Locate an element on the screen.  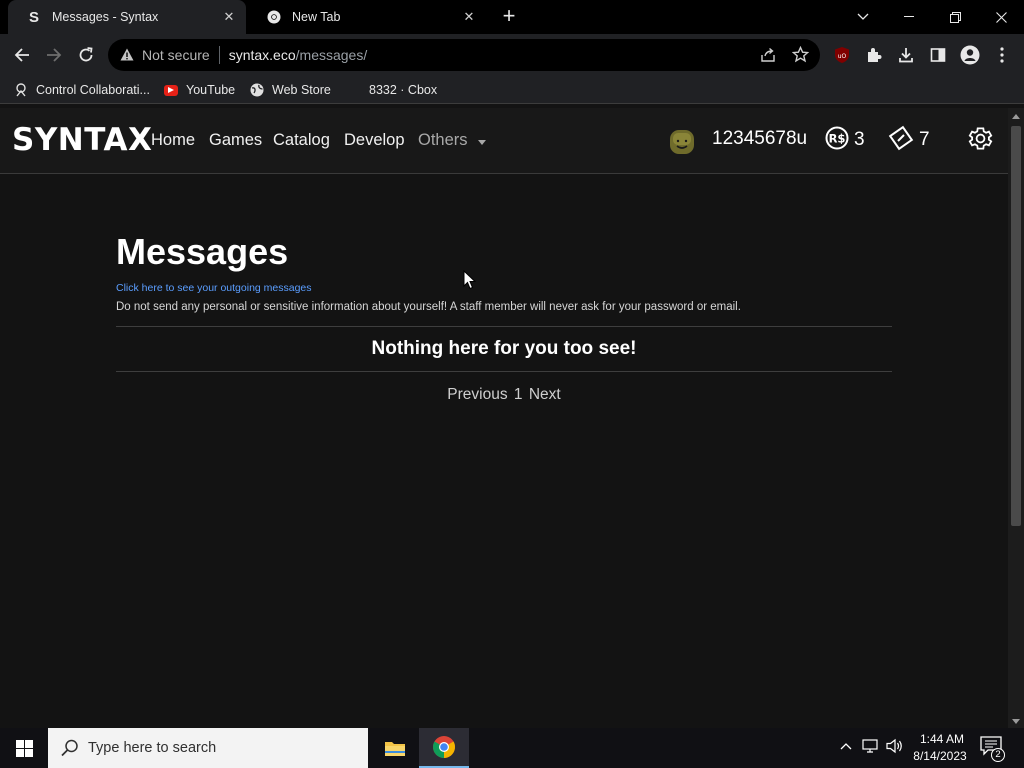
tray-overflow-chevron-icon is located at coordinates (846, 745).